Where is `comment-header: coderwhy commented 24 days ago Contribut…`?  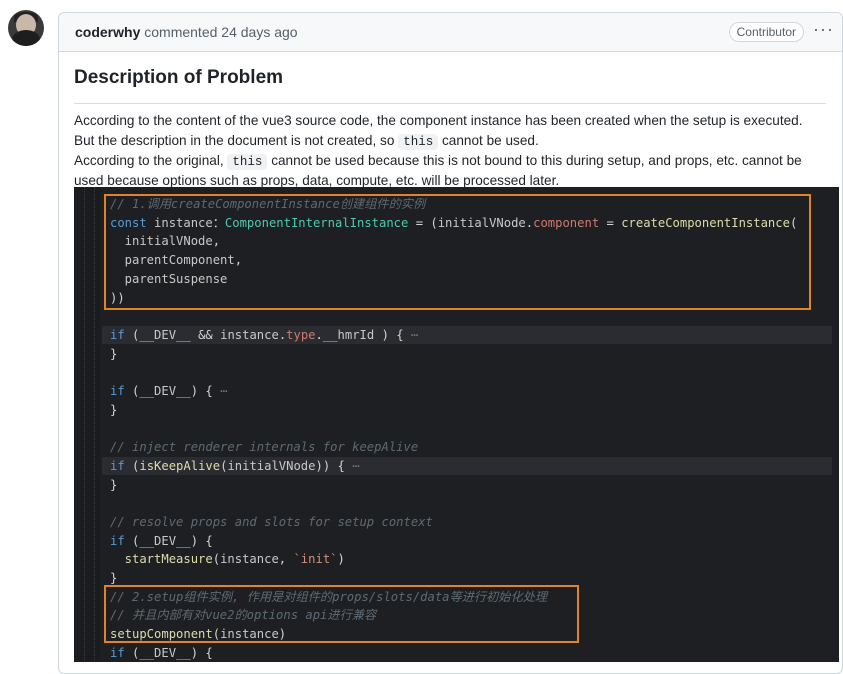 comment-header: coderwhy commented 24 days ago Contribut… is located at coordinates (450, 32).